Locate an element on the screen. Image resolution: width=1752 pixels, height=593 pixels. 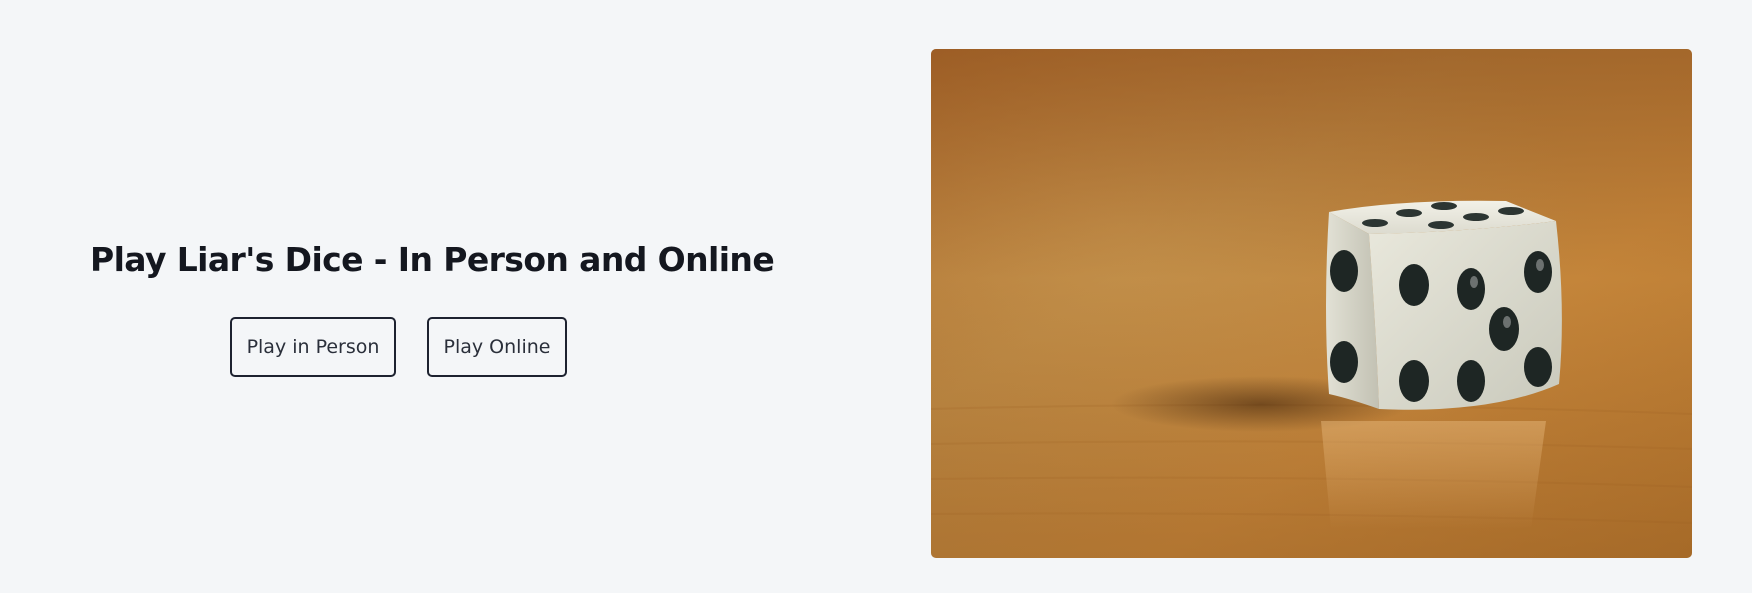
play-online-button: Play Online is located at coordinates (497, 347).